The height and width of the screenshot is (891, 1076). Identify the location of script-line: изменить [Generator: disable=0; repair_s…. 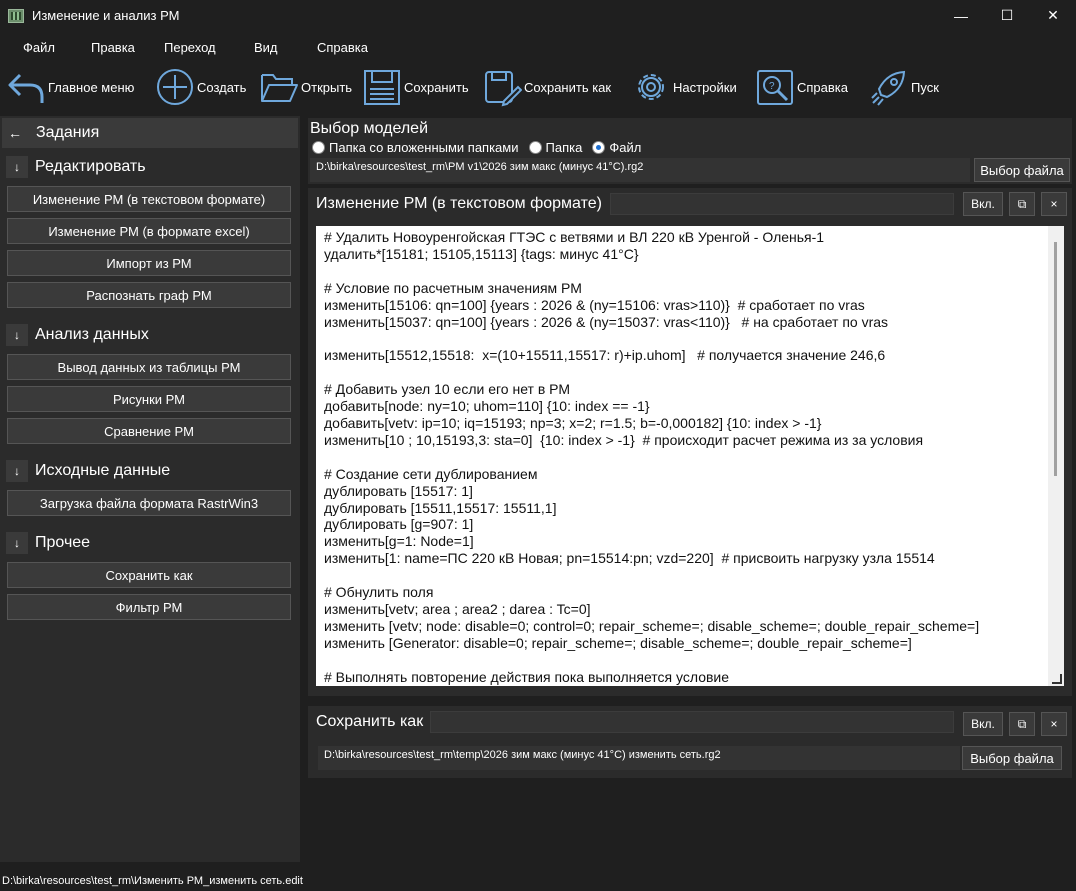
(684, 643).